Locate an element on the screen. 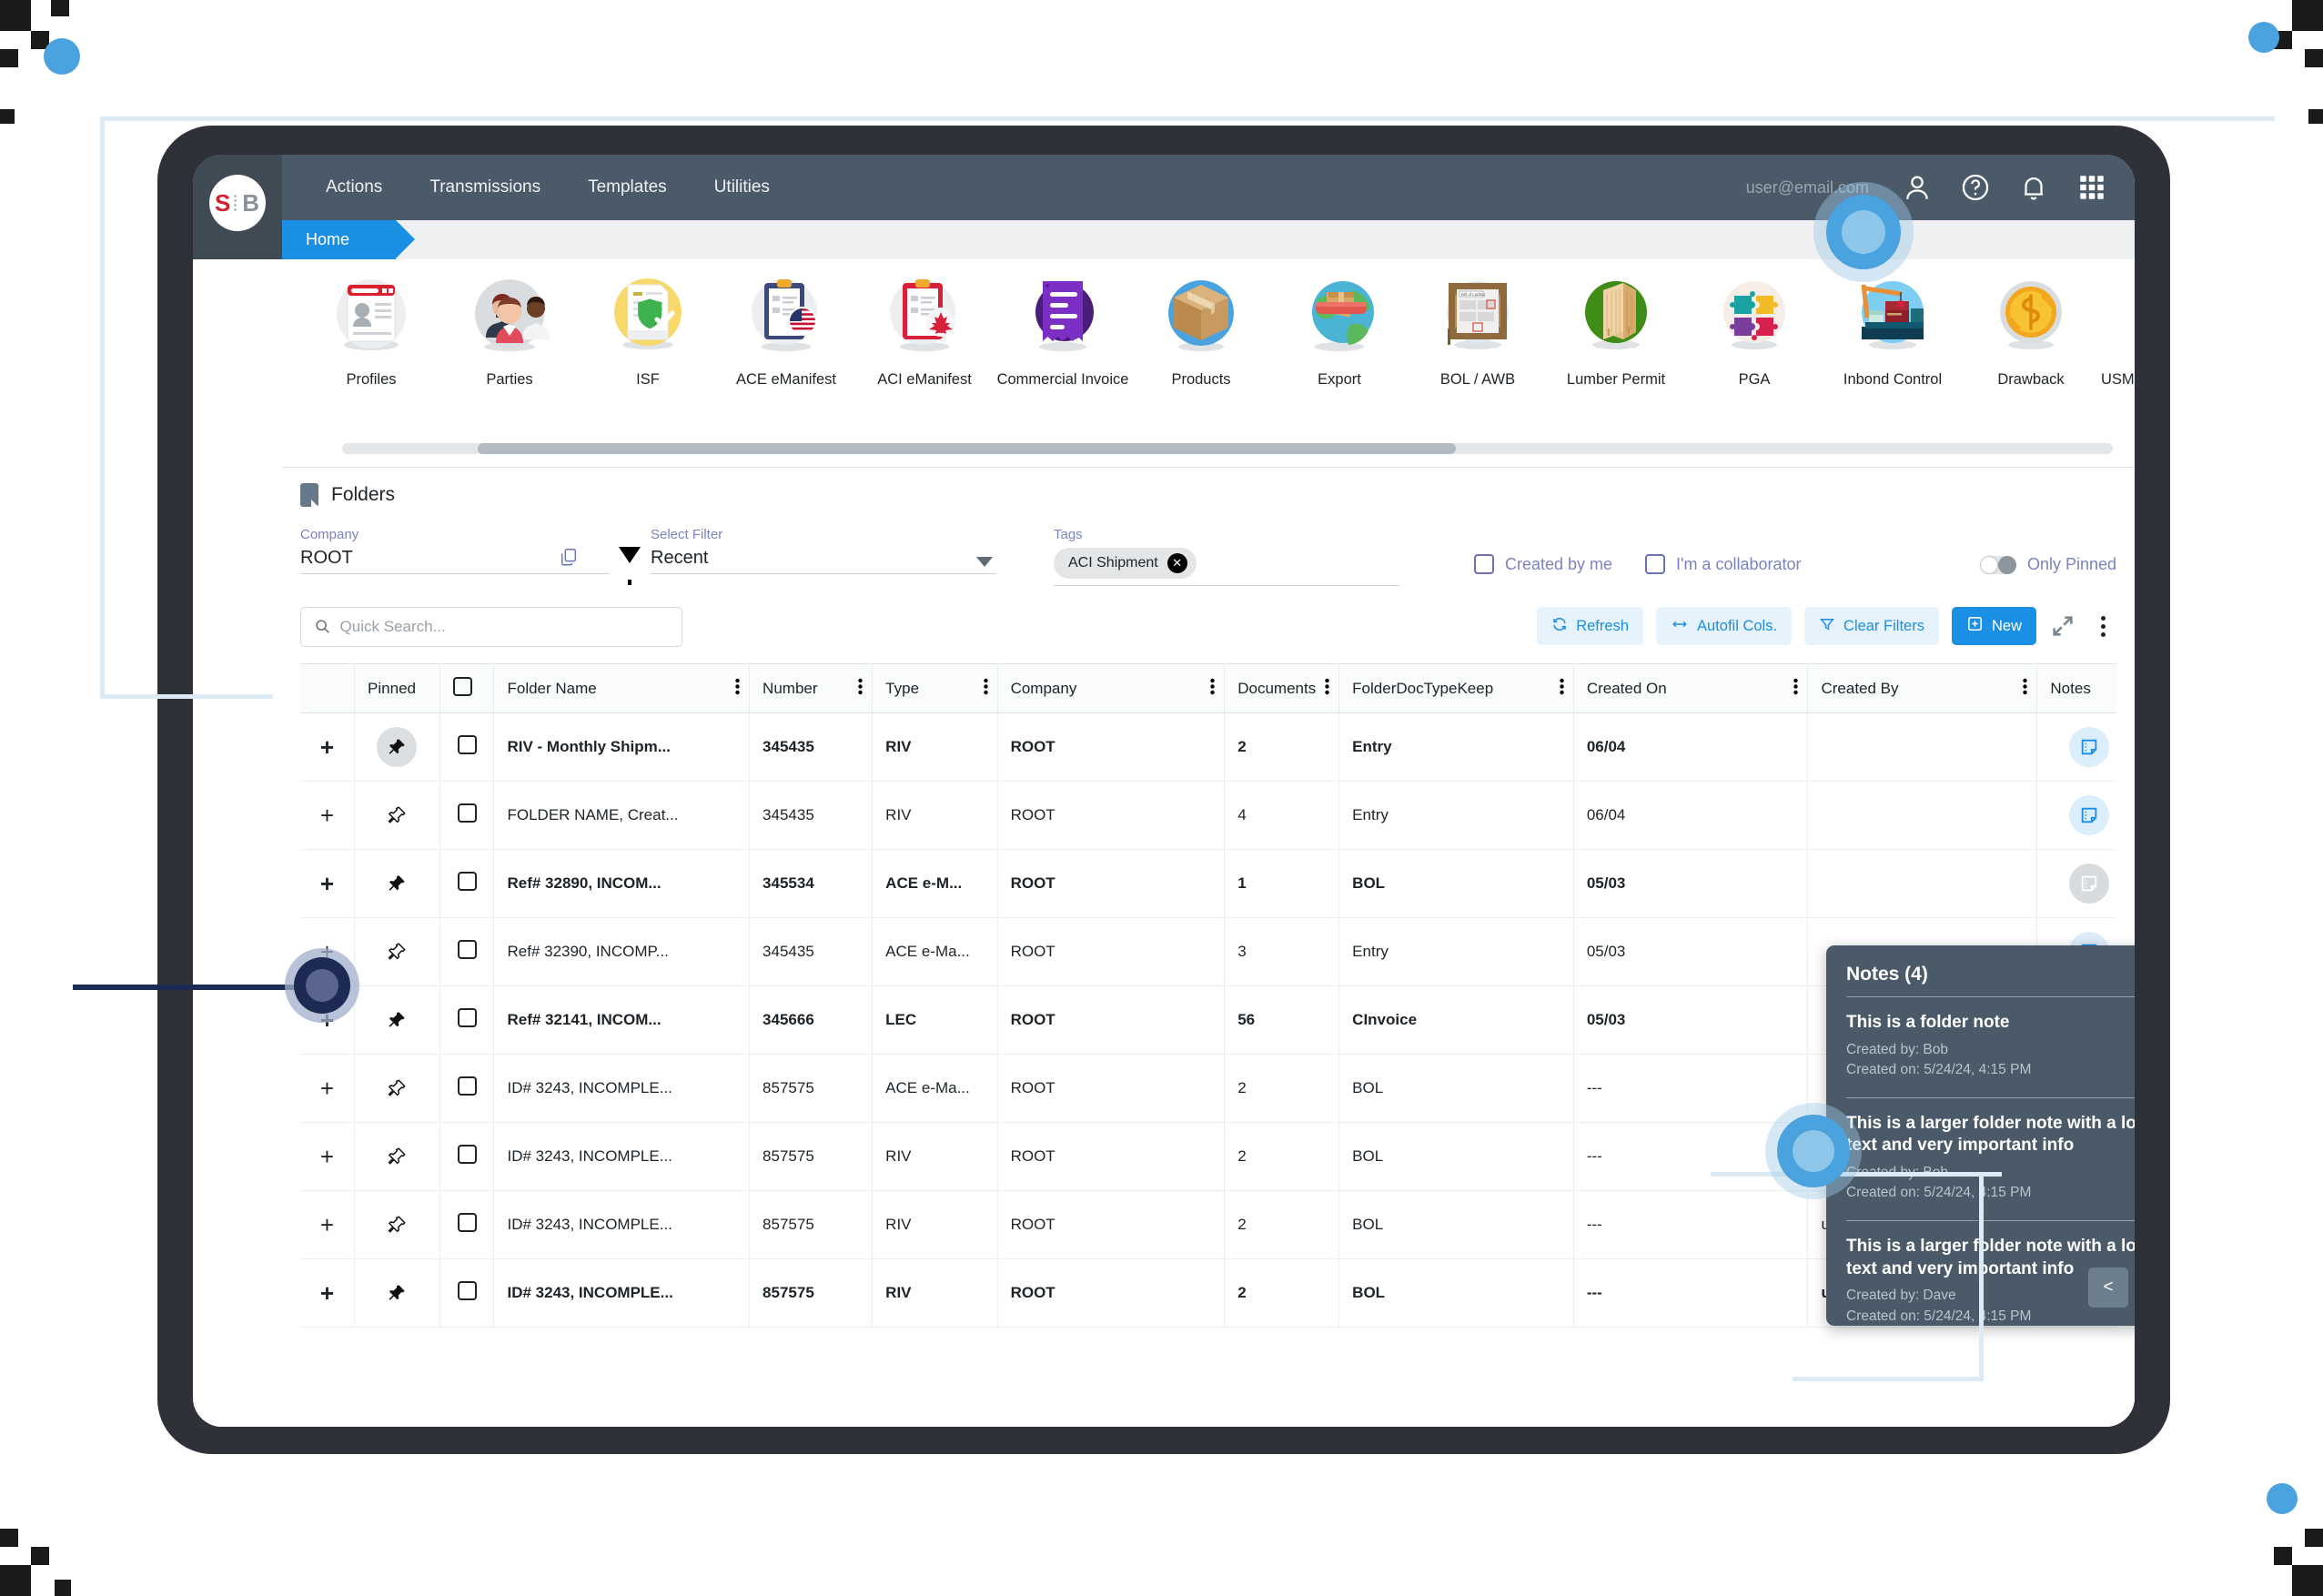  type-text: RIV is located at coordinates (899, 1292).